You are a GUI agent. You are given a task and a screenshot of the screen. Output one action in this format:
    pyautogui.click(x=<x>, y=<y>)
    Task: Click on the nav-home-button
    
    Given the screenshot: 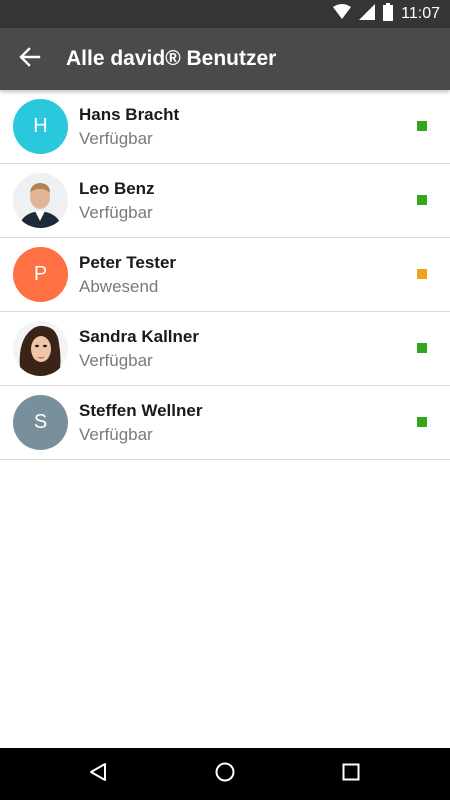 What is the action you would take?
    pyautogui.click(x=225, y=774)
    